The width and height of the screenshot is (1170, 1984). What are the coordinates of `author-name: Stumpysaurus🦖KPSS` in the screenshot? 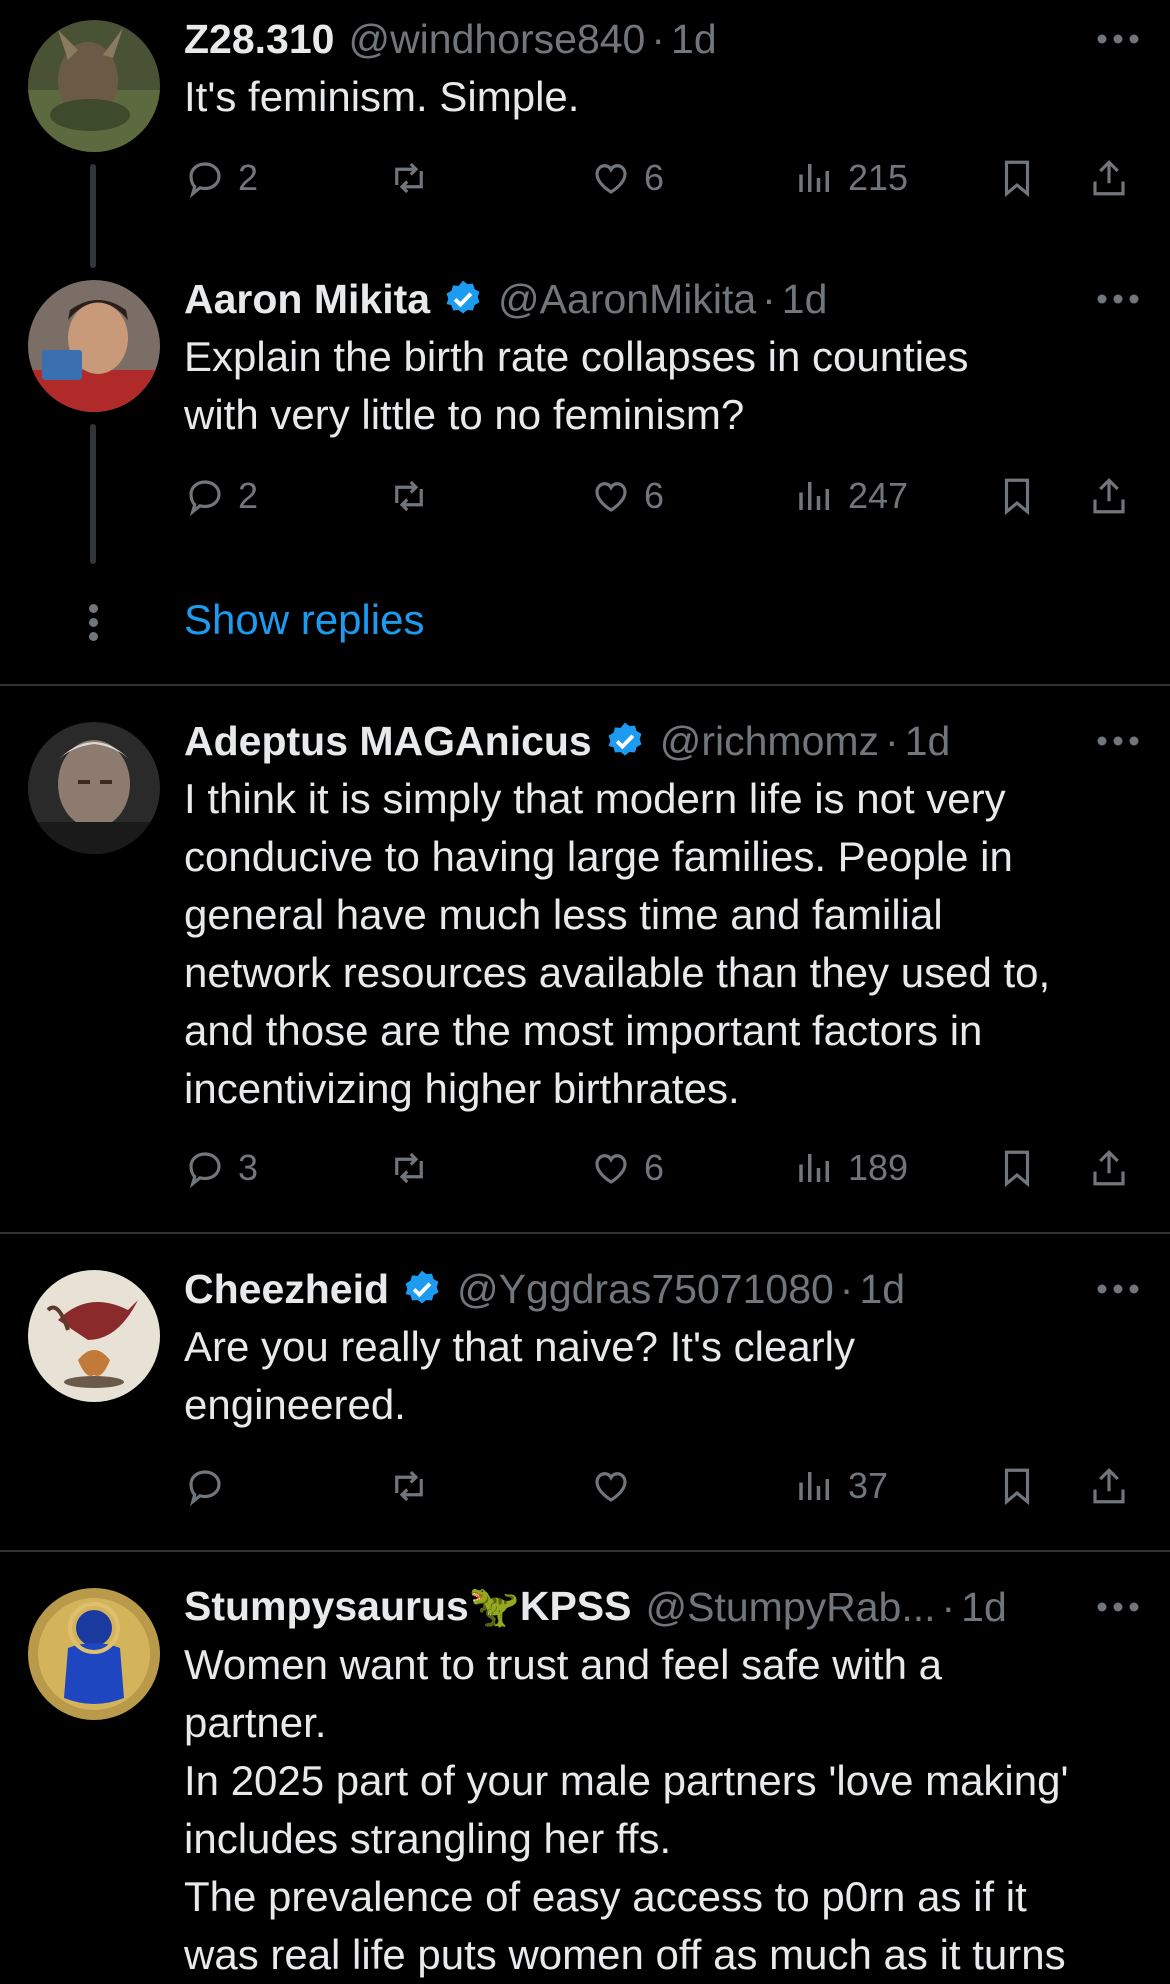 It's located at (408, 1607).